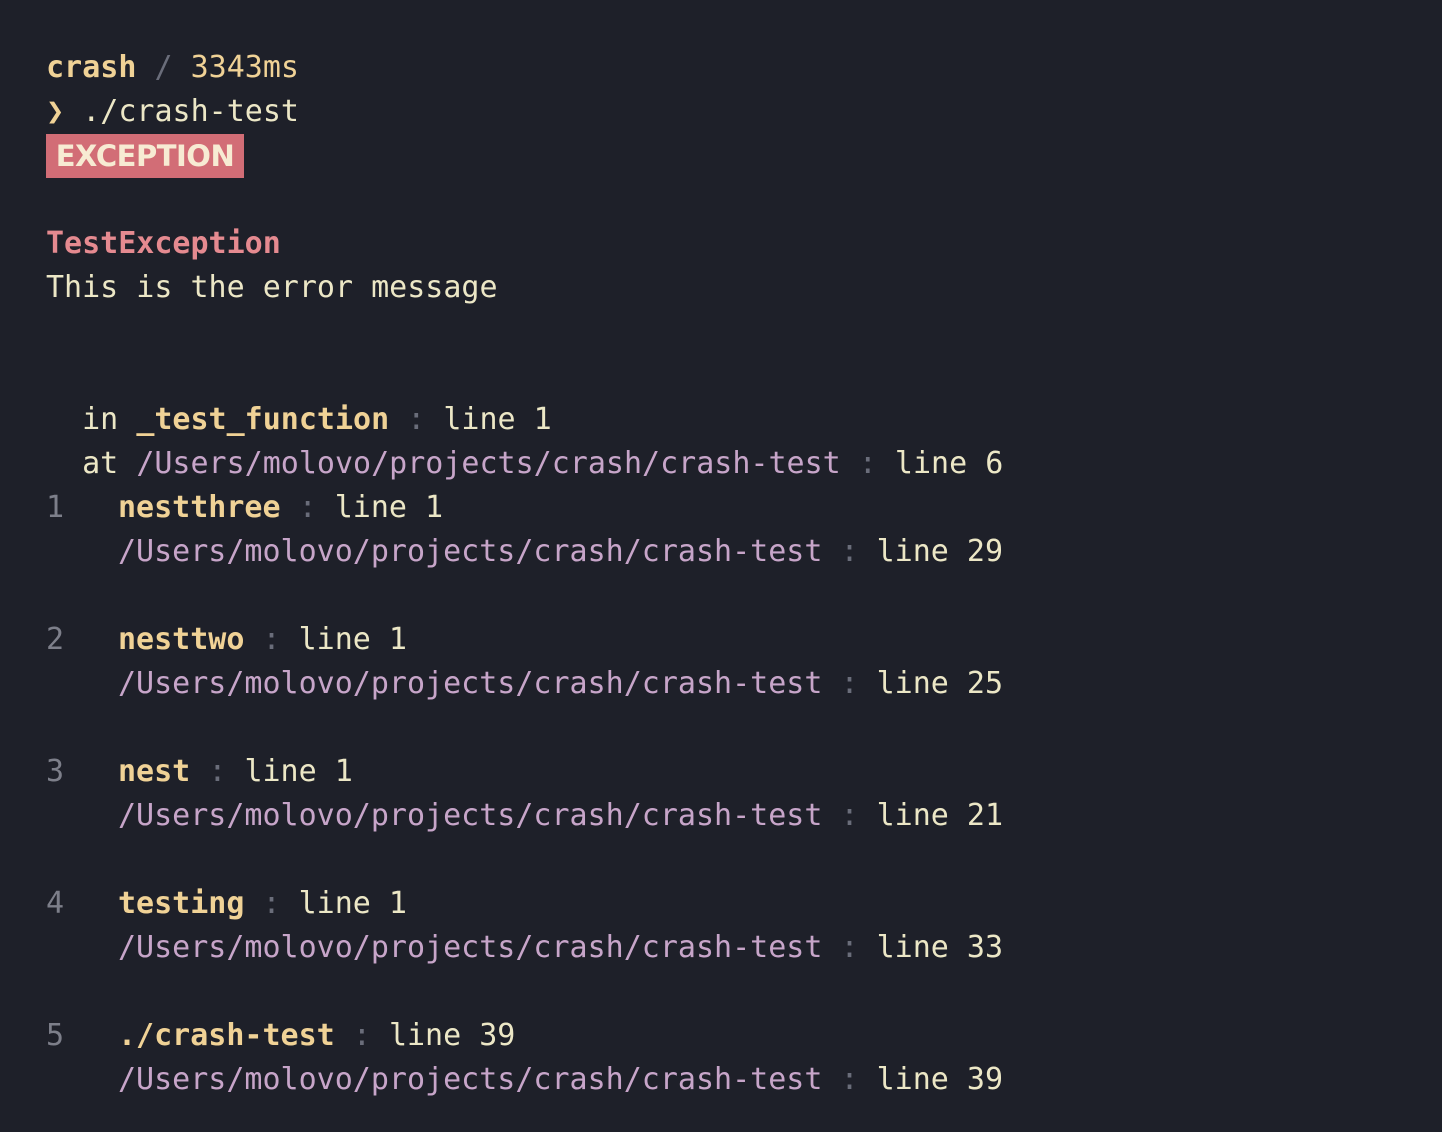 The width and height of the screenshot is (1442, 1132). I want to click on frame-file-line-number: line 25, so click(940, 683).